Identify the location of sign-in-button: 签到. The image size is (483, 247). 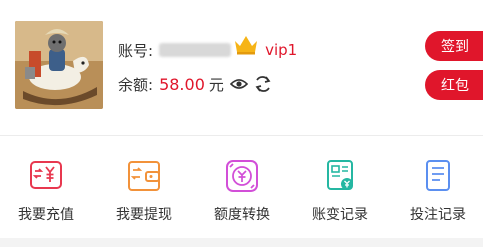
(454, 46).